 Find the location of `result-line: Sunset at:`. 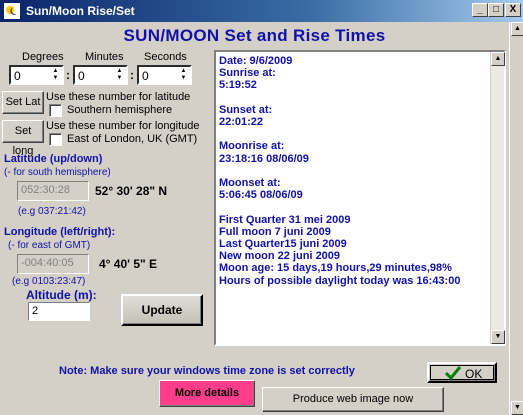

result-line: Sunset at: is located at coordinates (246, 109).